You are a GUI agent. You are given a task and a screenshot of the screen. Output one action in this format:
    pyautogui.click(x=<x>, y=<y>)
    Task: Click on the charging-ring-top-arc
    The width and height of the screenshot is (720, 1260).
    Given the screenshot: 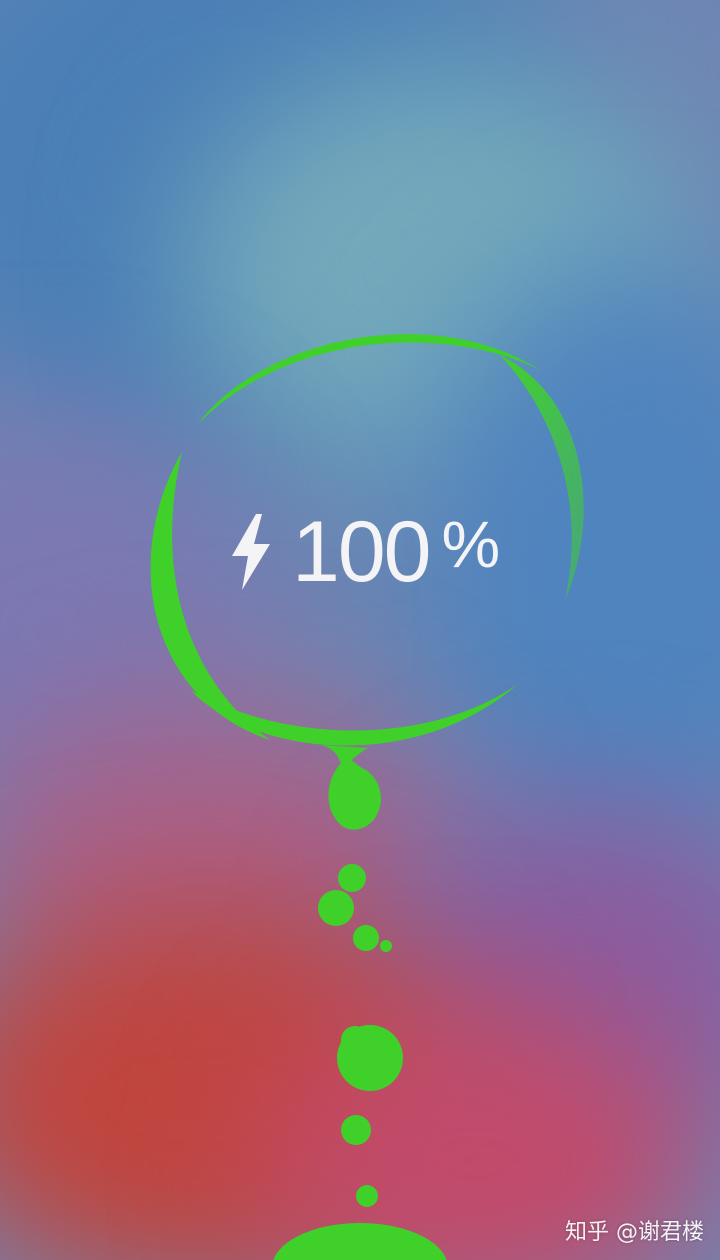 What is the action you would take?
    pyautogui.click(x=369, y=379)
    